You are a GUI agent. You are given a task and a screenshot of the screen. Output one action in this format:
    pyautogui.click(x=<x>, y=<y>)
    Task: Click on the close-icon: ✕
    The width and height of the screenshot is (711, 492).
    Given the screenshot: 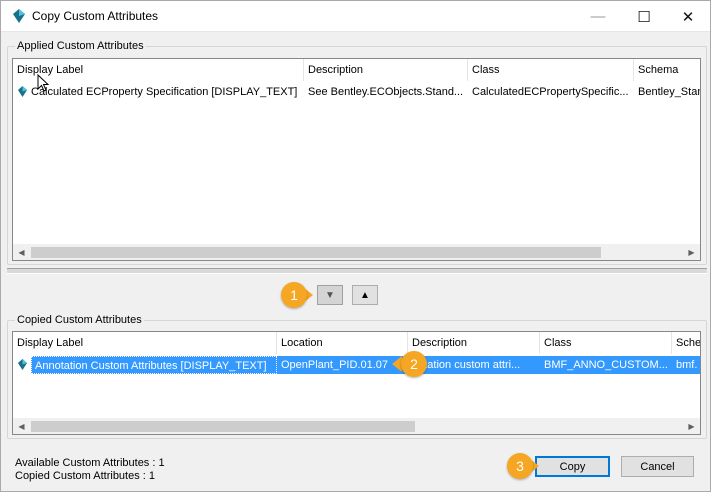 What is the action you would take?
    pyautogui.click(x=688, y=17)
    